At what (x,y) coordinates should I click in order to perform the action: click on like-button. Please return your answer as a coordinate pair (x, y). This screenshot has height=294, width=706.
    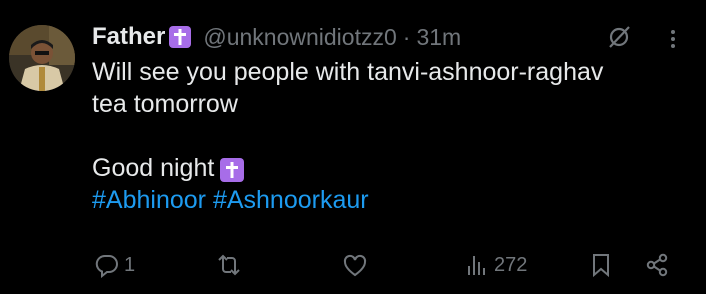
    Looking at the image, I should click on (357, 266).